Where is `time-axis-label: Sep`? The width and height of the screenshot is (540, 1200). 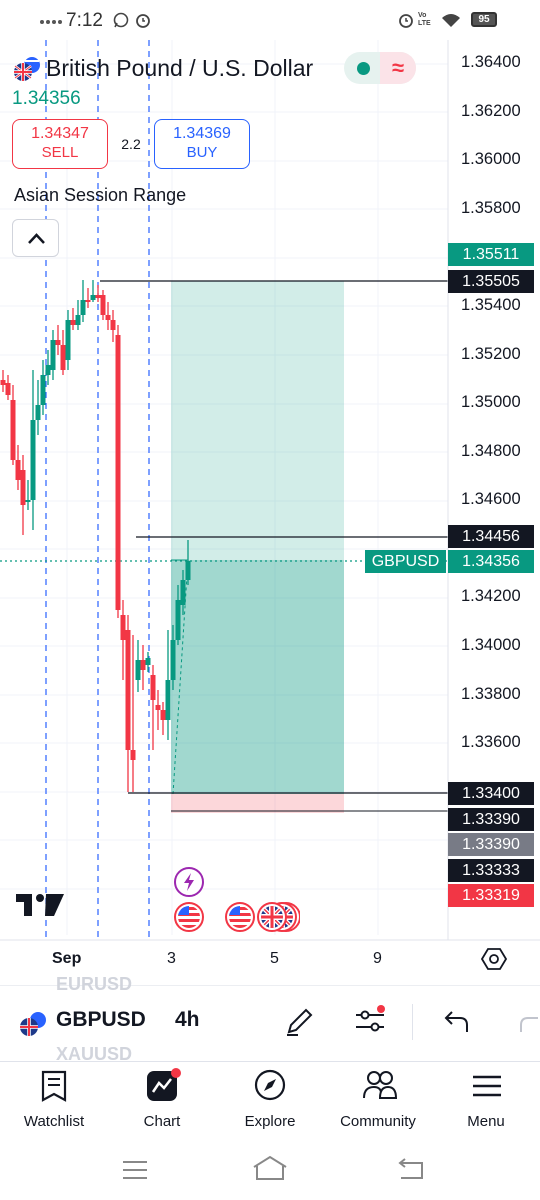
time-axis-label: Sep is located at coordinates (67, 958).